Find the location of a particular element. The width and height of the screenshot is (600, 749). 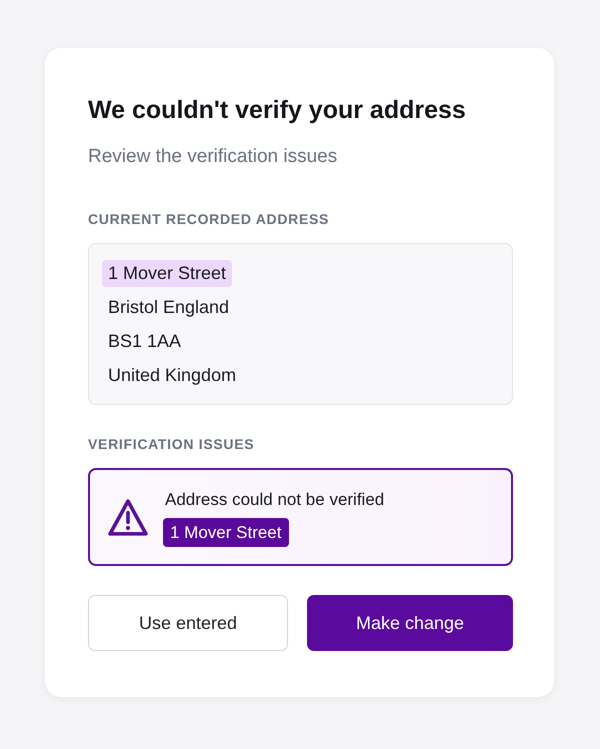

issue-message: Address could not be verified is located at coordinates (274, 499).